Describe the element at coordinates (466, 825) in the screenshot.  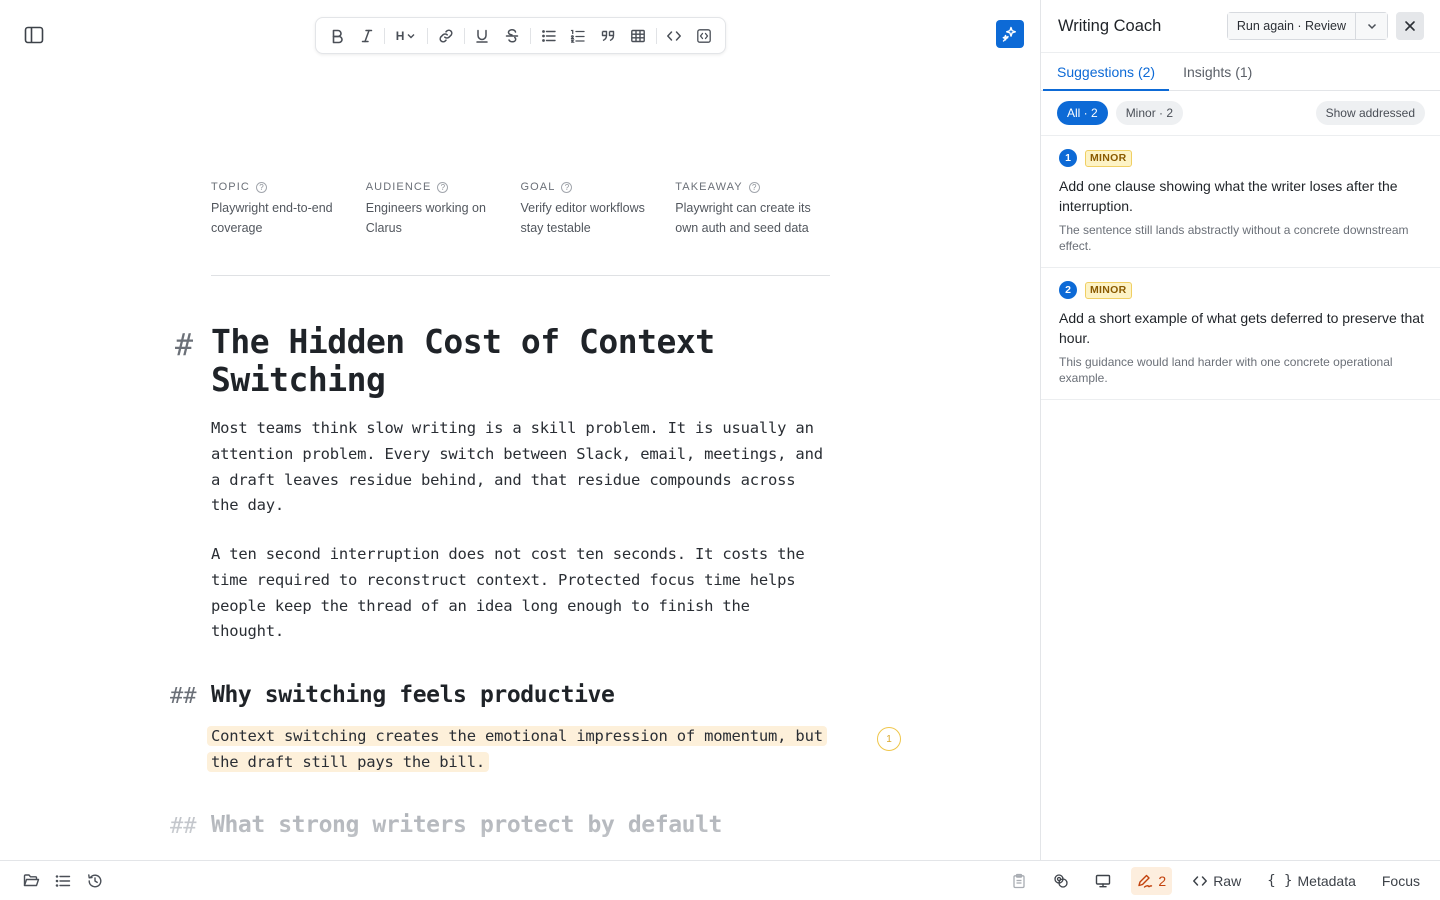
I see `section-heading: What strong writers protect by default` at that location.